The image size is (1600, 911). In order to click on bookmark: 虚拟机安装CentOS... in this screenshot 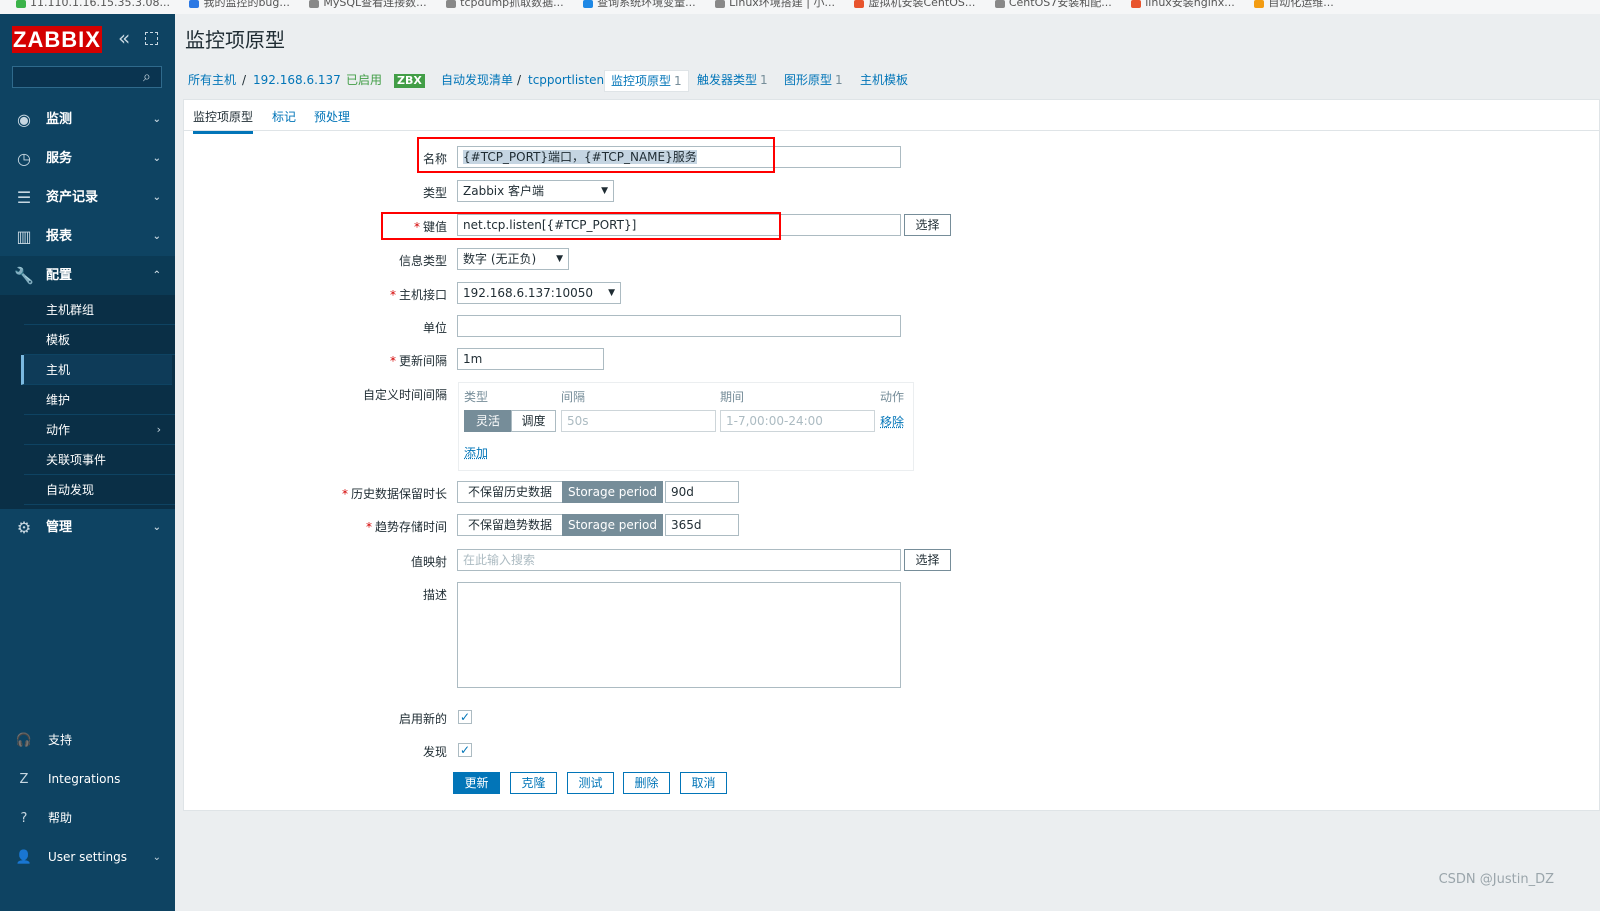, I will do `click(914, 4)`.